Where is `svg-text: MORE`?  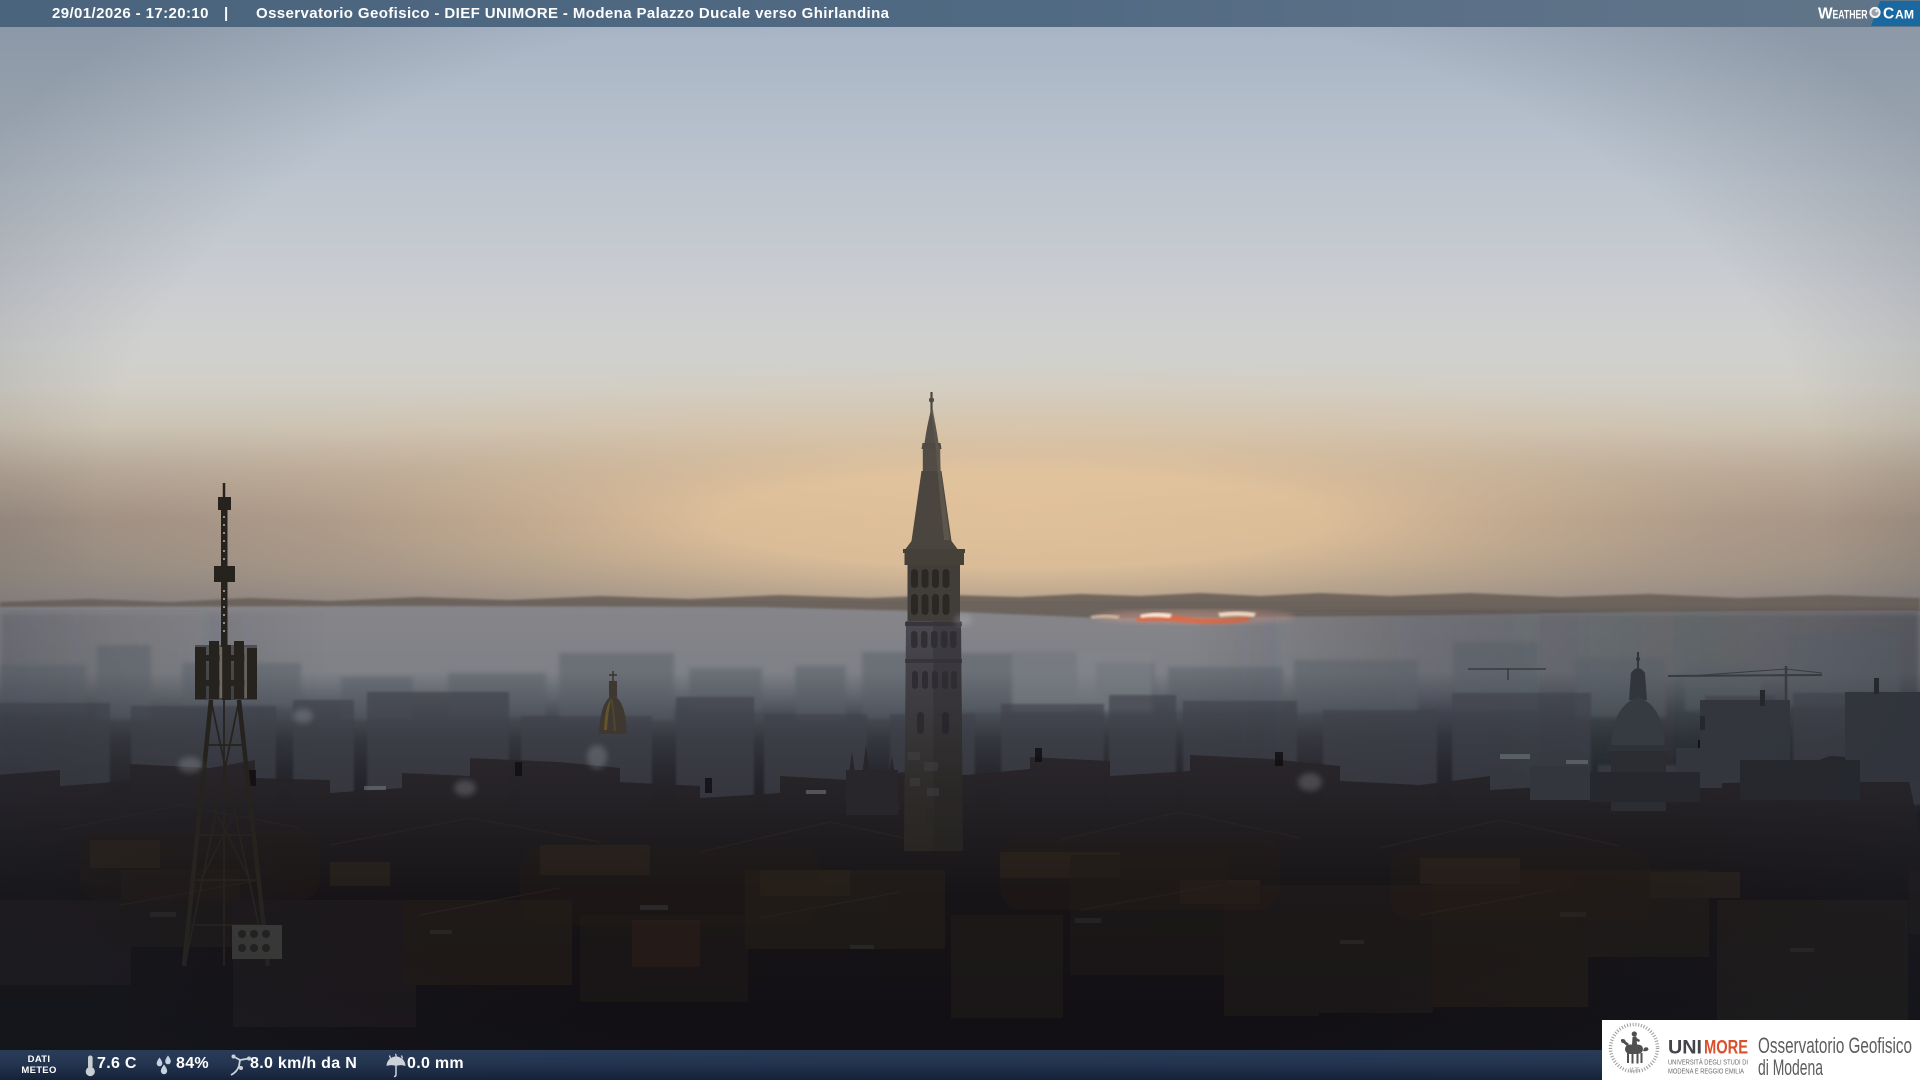
svg-text: MORE is located at coordinates (1726, 1048).